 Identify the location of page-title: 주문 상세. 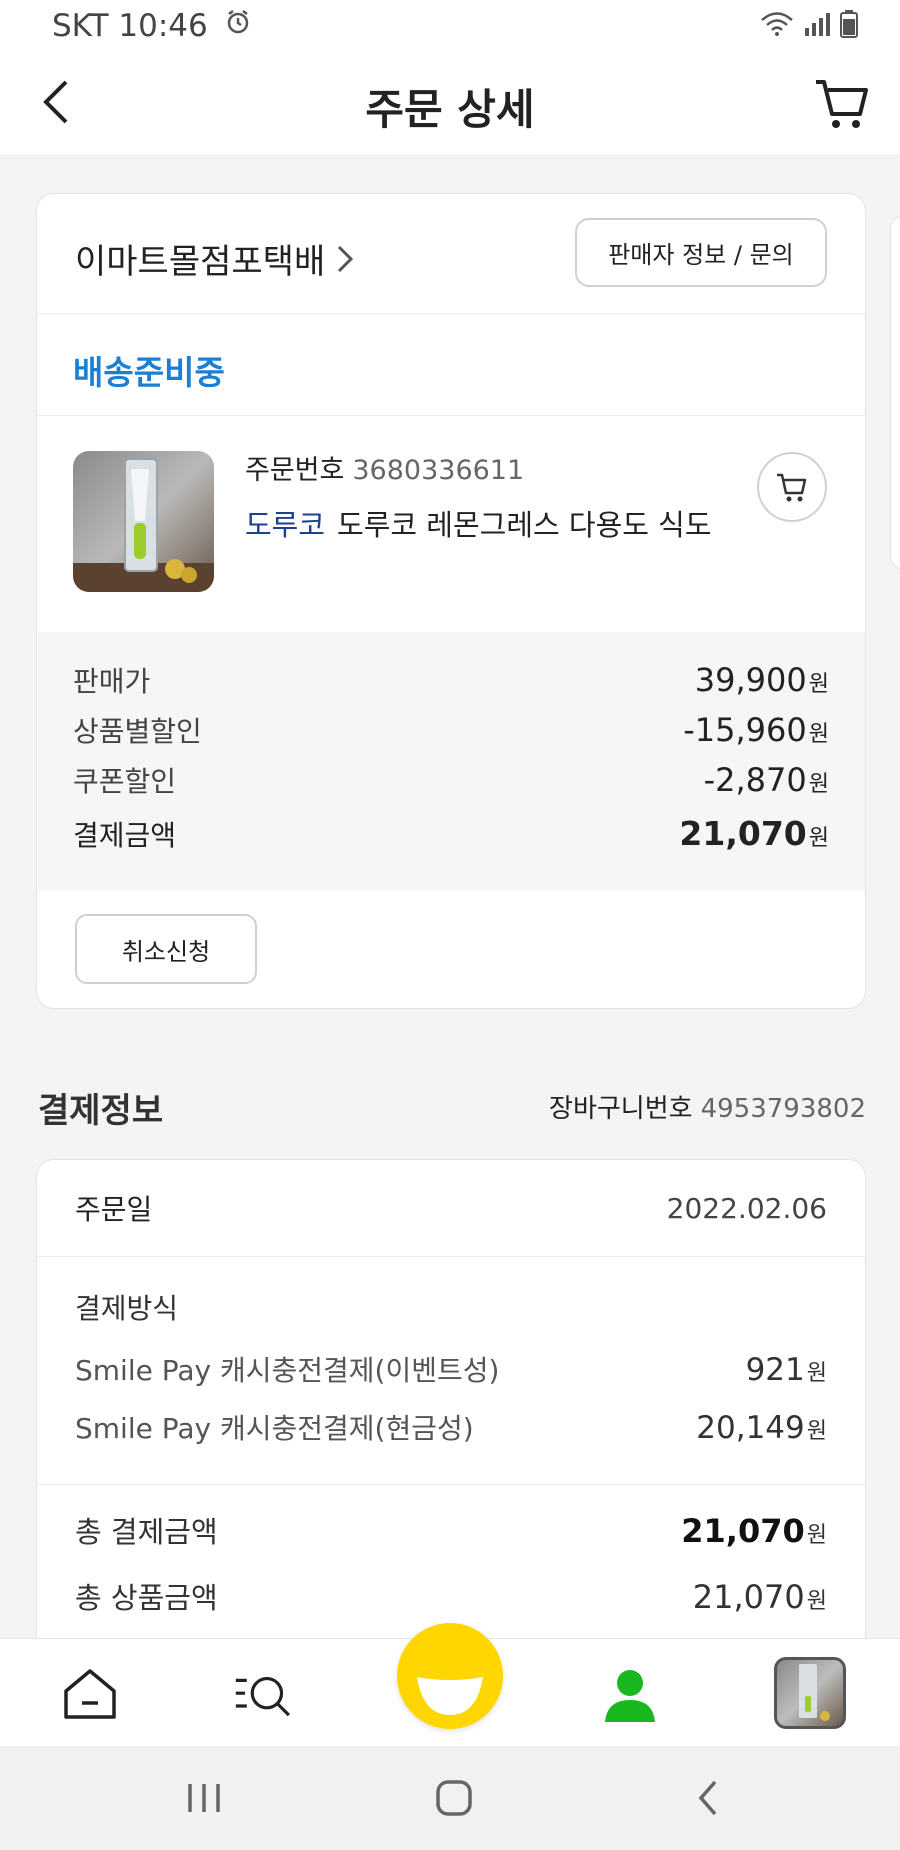
(450, 109).